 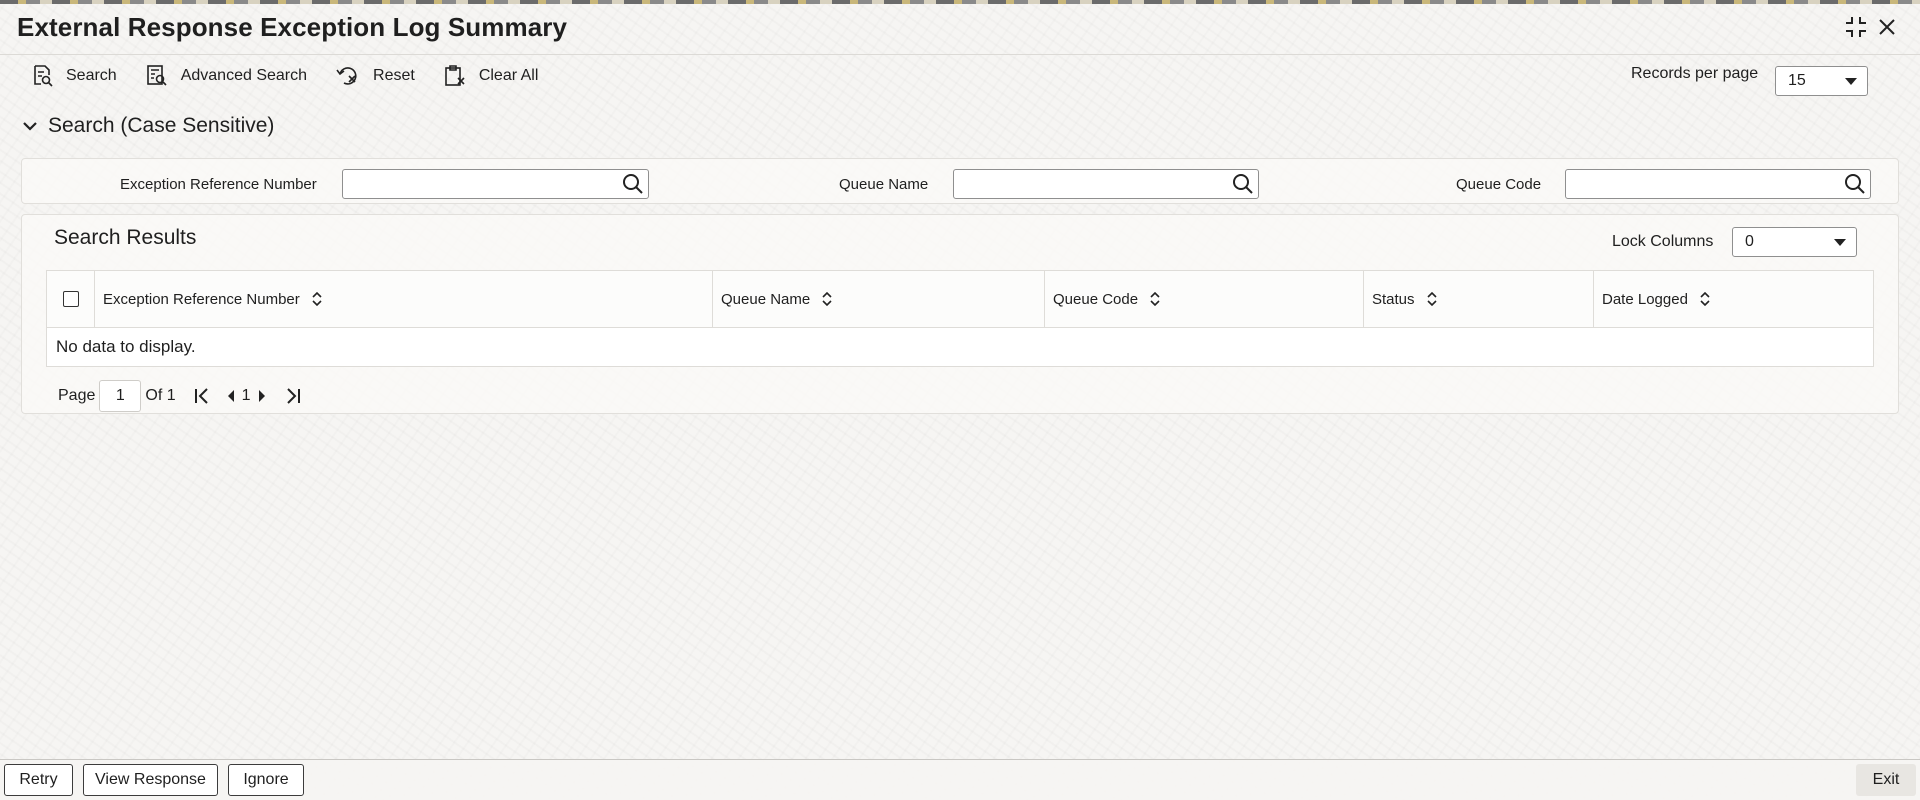 What do you see at coordinates (346, 76) in the screenshot?
I see `reset-icon` at bounding box center [346, 76].